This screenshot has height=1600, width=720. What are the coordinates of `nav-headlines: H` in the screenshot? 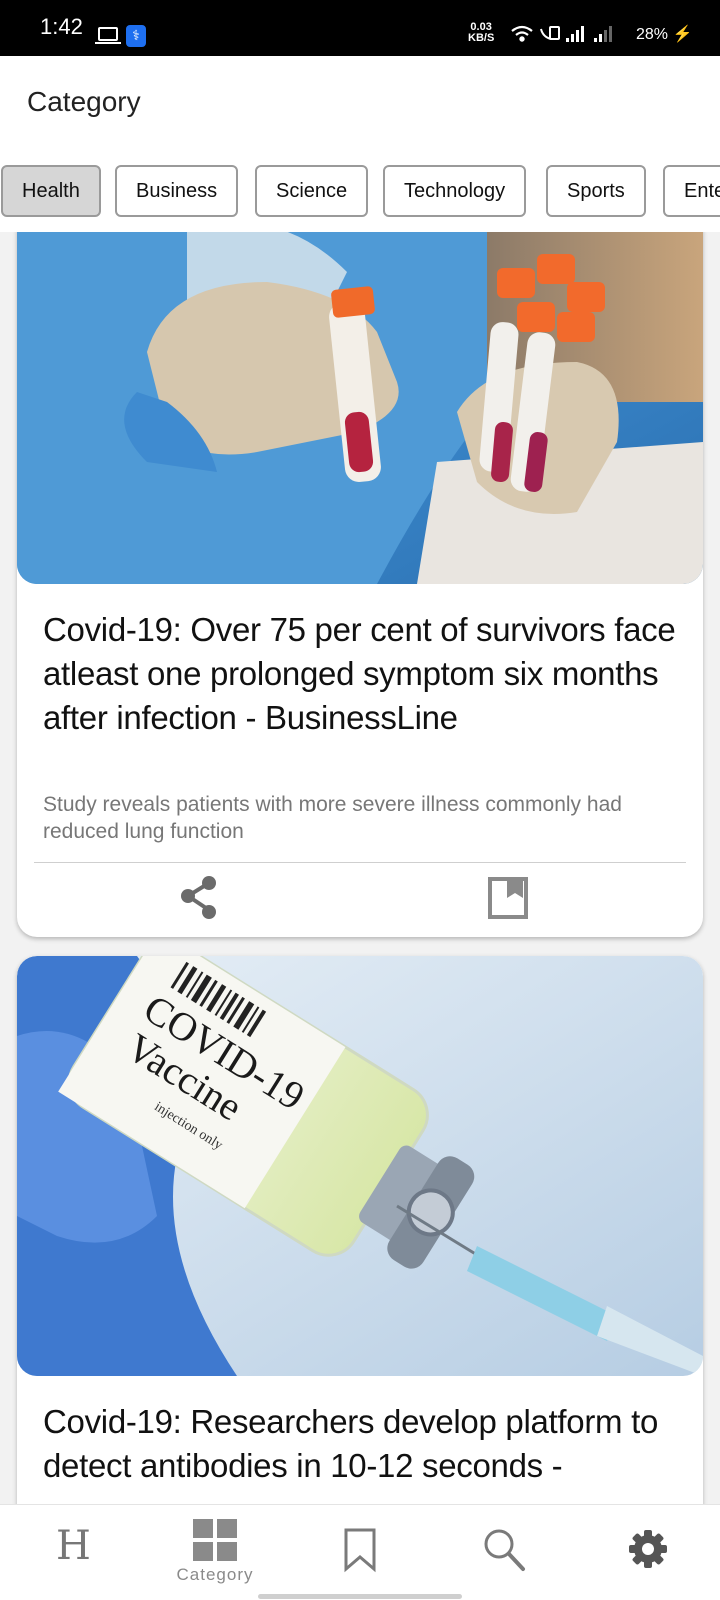 It's located at (72, 1552).